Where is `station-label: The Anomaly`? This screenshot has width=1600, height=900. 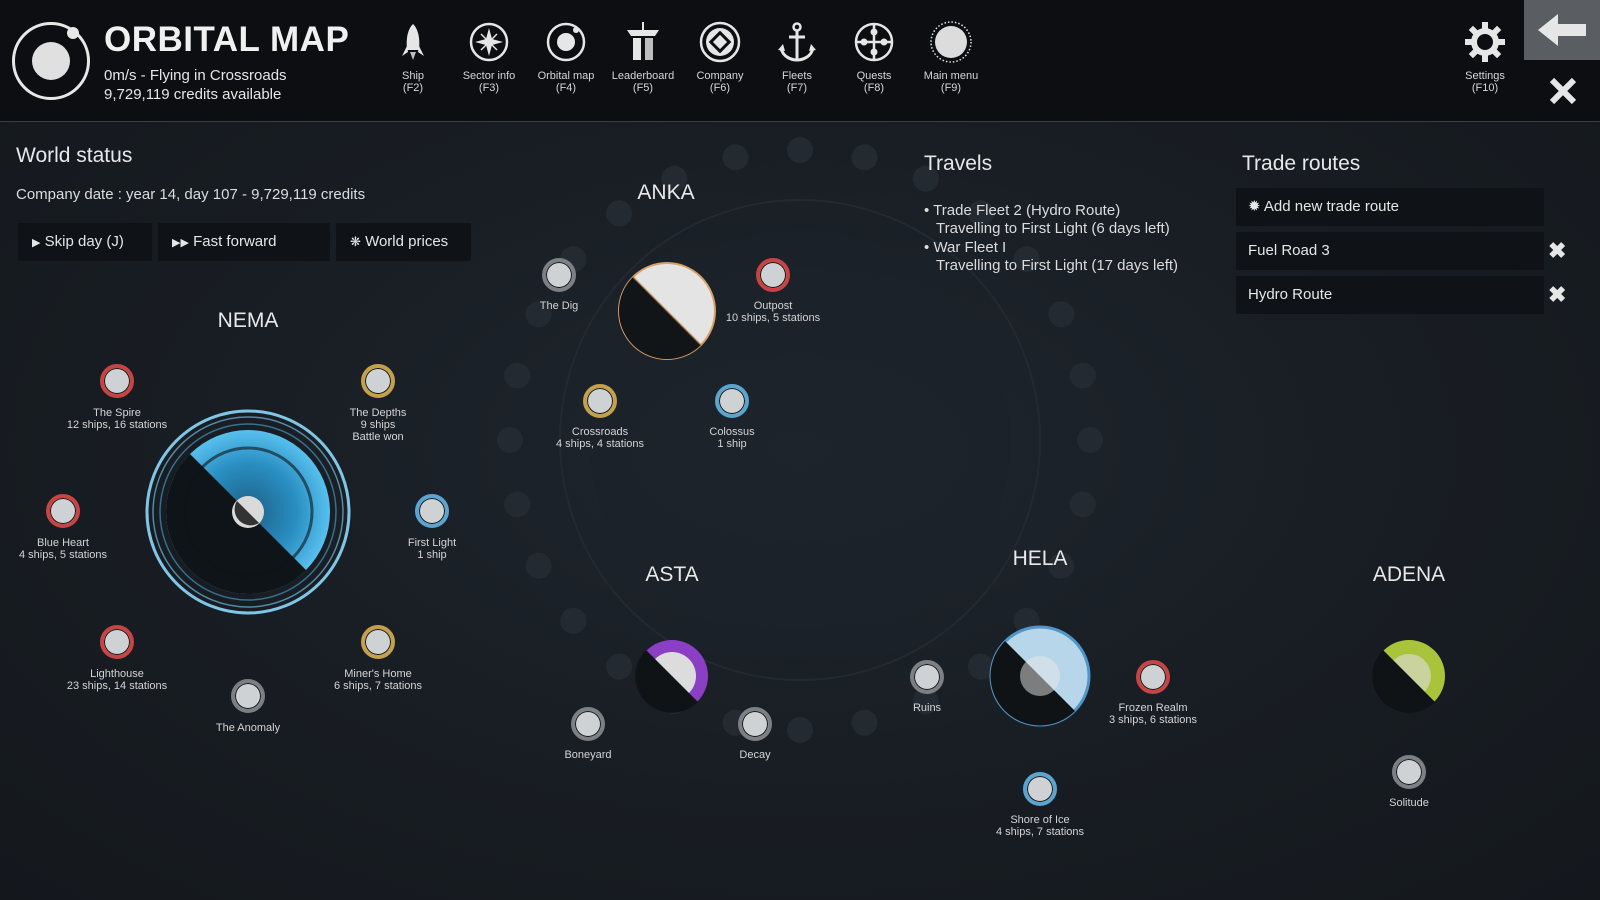 station-label: The Anomaly is located at coordinates (248, 728).